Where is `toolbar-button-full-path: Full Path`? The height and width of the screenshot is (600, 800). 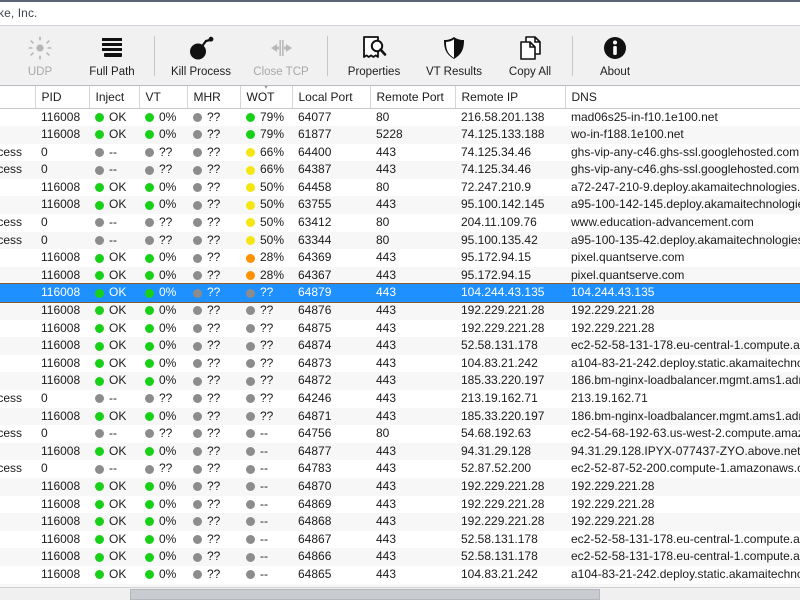 toolbar-button-full-path: Full Path is located at coordinates (112, 55).